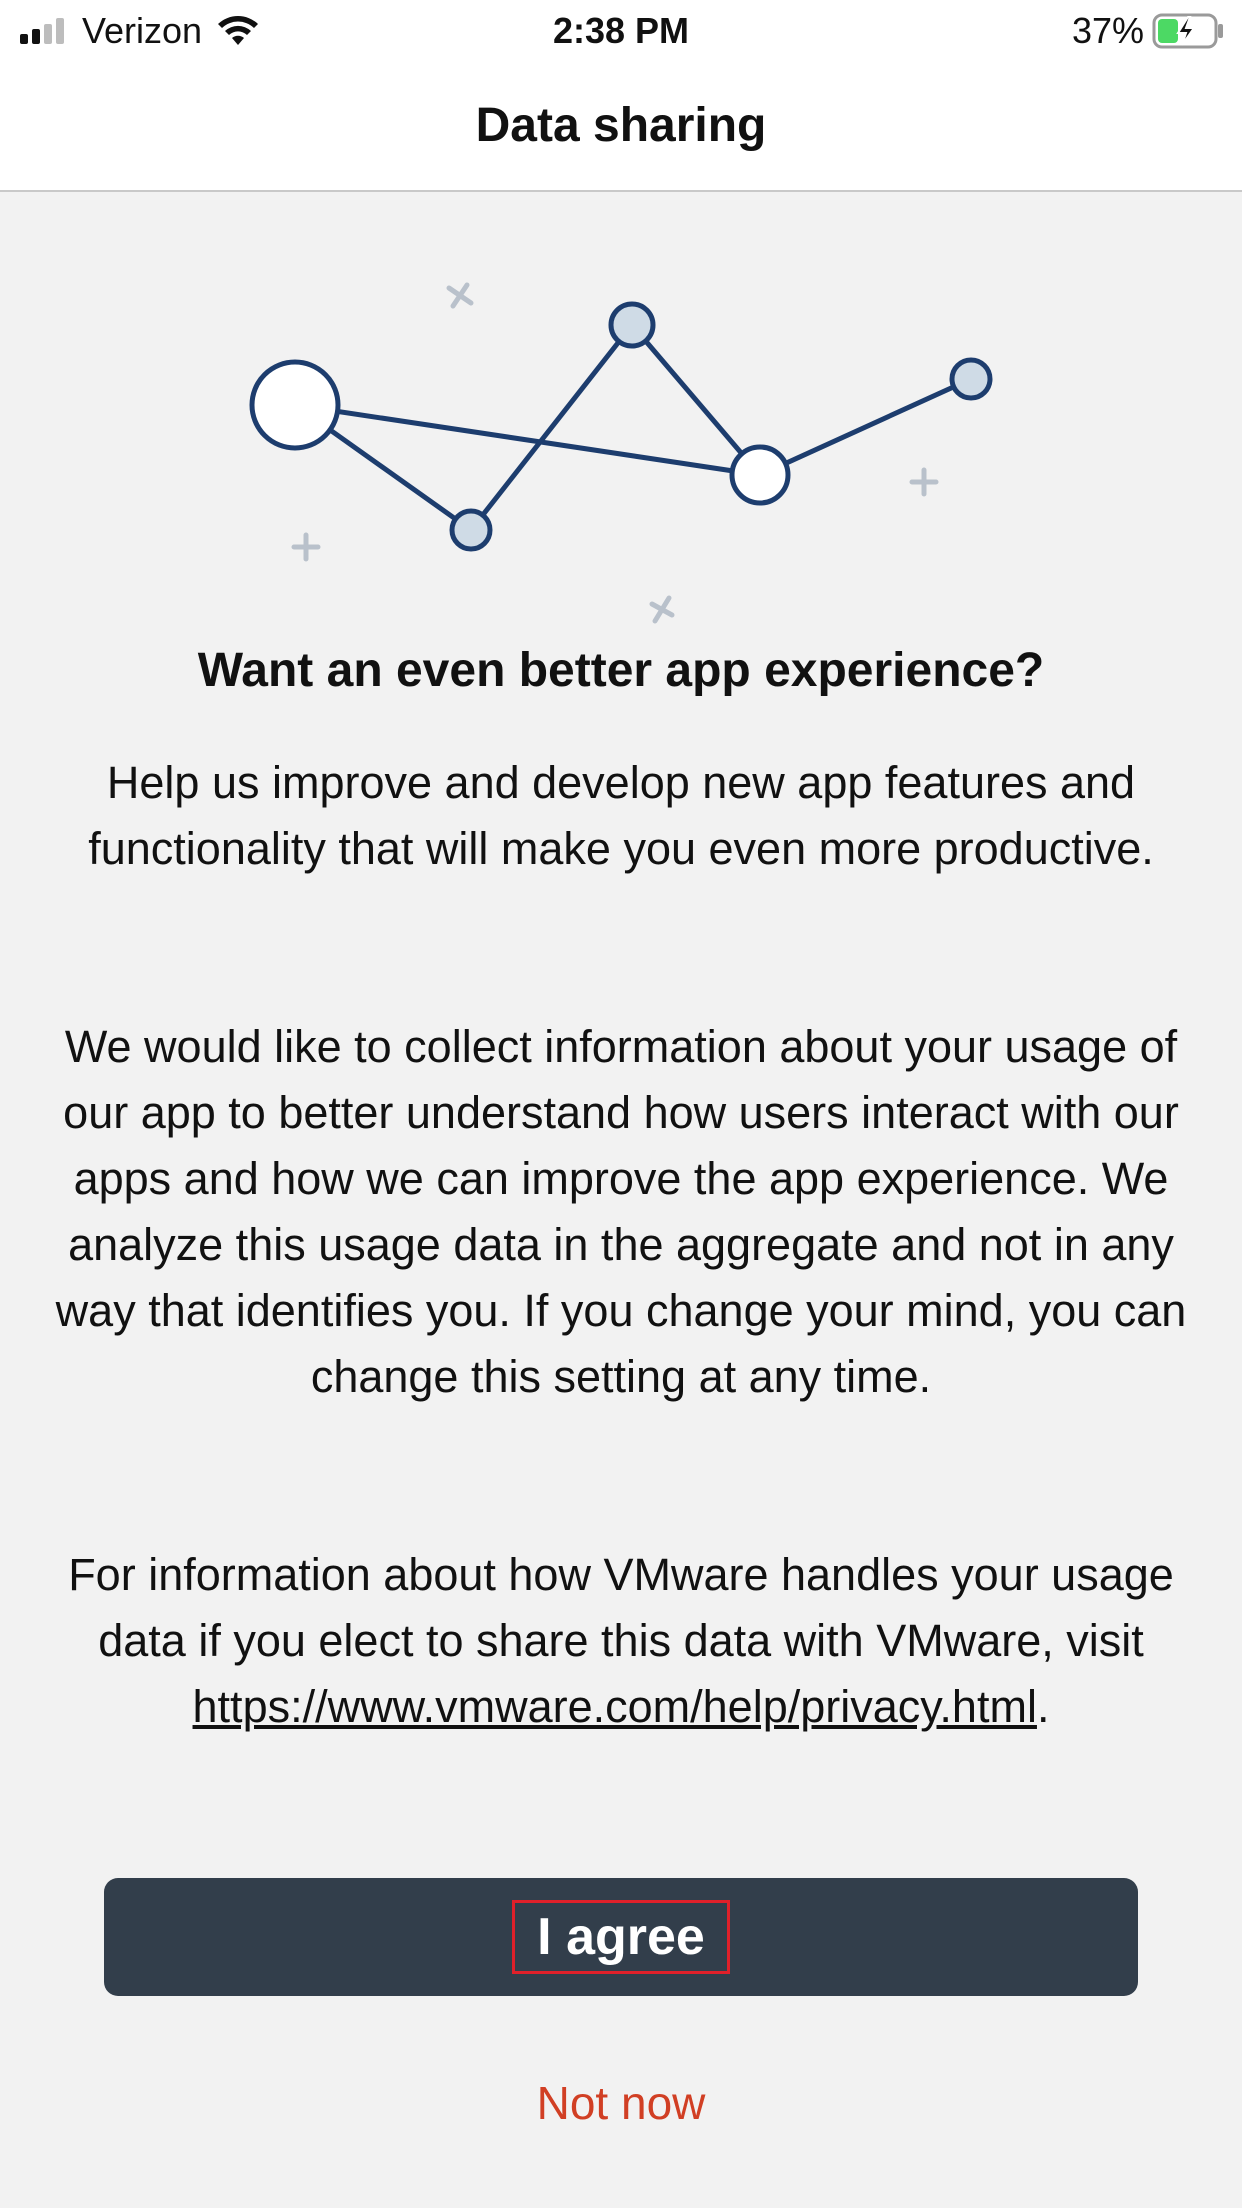 The image size is (1242, 2208). What do you see at coordinates (621, 670) in the screenshot?
I see `headline: Want an even better app experience?` at bounding box center [621, 670].